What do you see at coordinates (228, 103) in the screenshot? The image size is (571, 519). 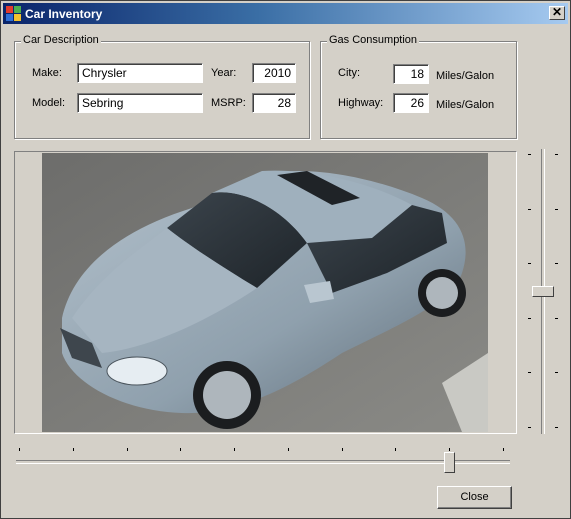 I see `msrp-label: MSRP:` at bounding box center [228, 103].